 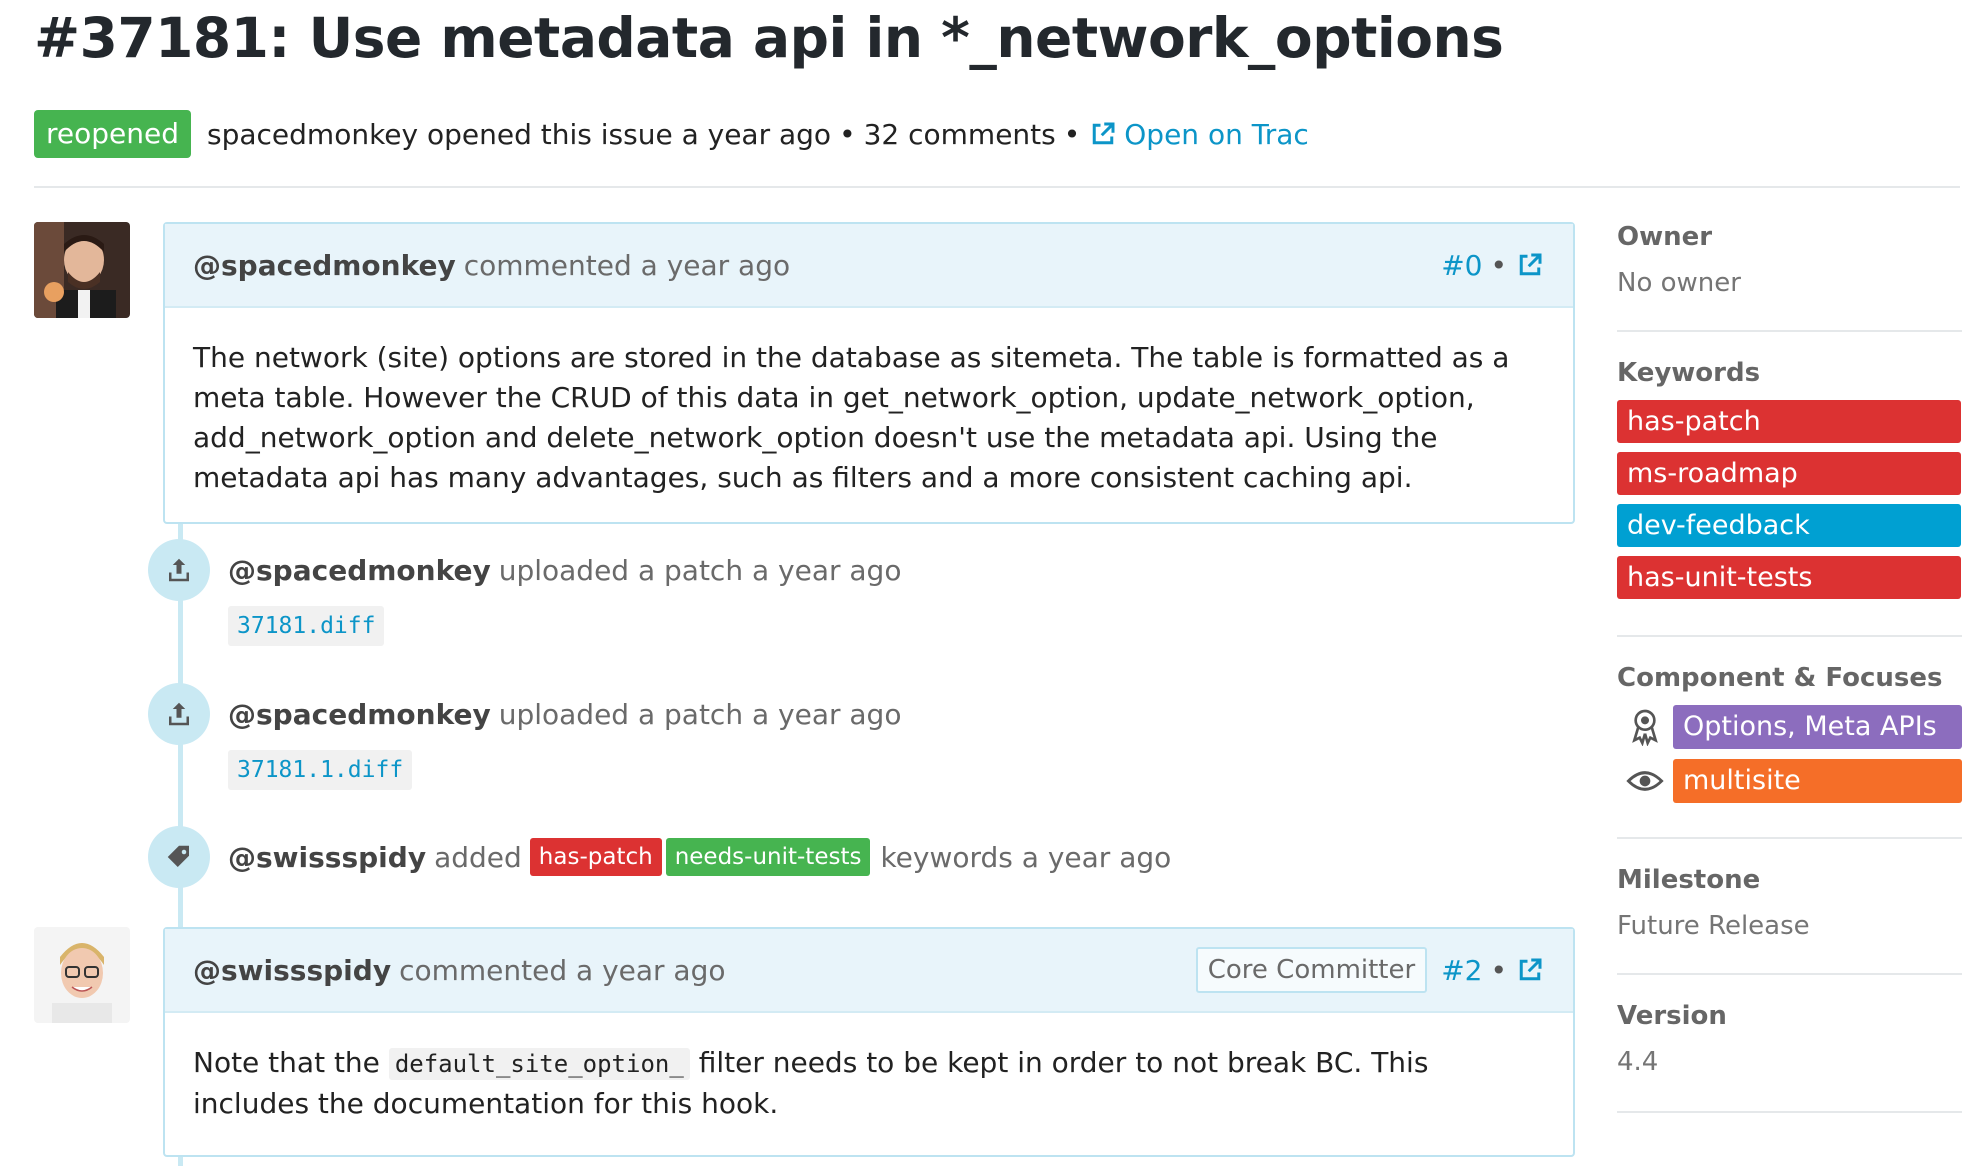 What do you see at coordinates (292, 970) in the screenshot?
I see `comment-author: @swissspidy` at bounding box center [292, 970].